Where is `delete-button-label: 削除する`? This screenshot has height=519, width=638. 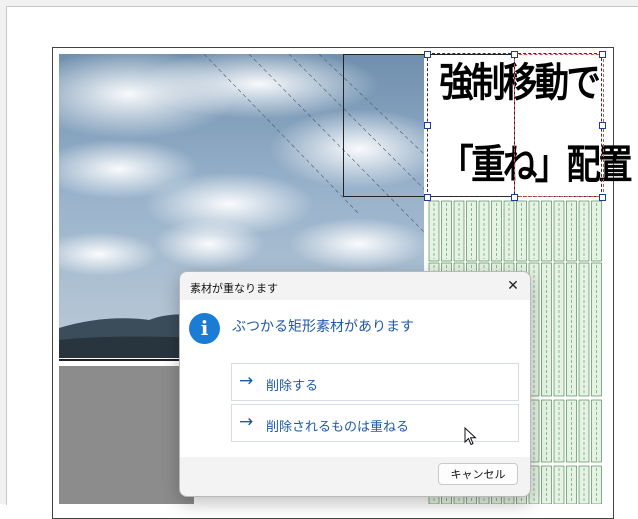
delete-button-label: 削除する is located at coordinates (292, 386).